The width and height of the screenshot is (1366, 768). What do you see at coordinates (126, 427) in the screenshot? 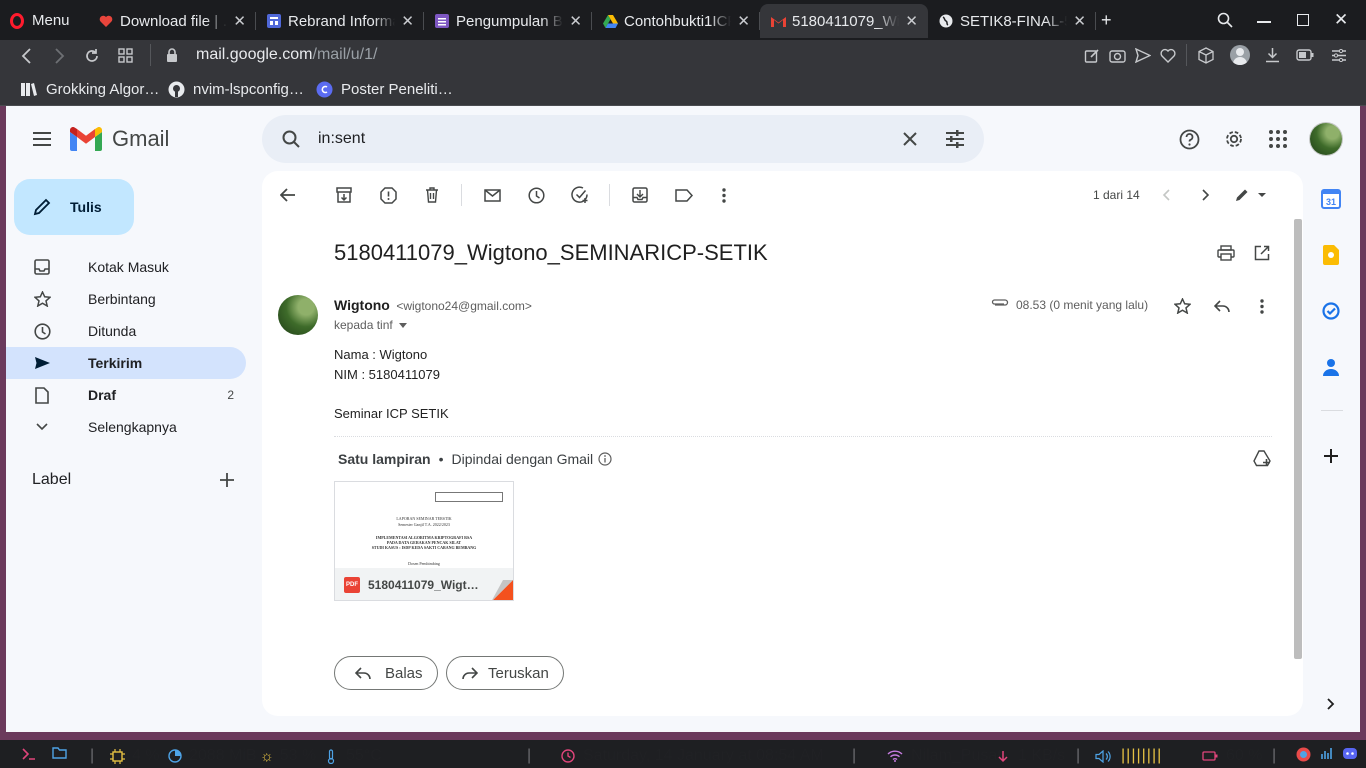
I see `nav-item-more: Selengkapnya` at bounding box center [126, 427].